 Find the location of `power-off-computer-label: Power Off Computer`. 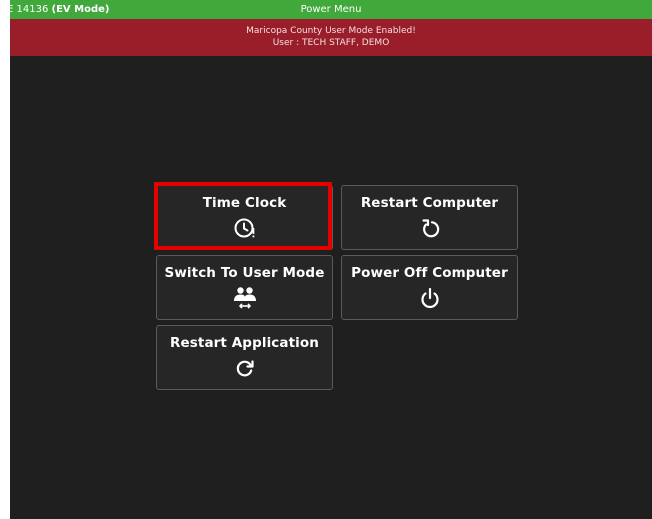

power-off-computer-label: Power Off Computer is located at coordinates (429, 273).